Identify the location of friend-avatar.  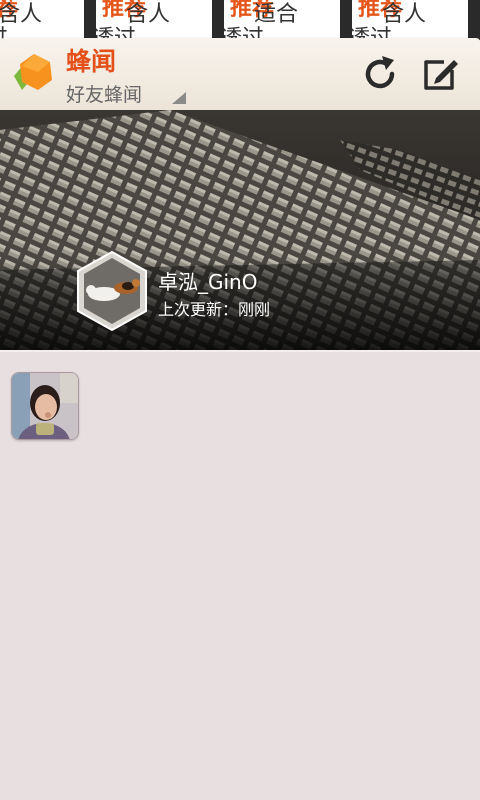
(45, 406).